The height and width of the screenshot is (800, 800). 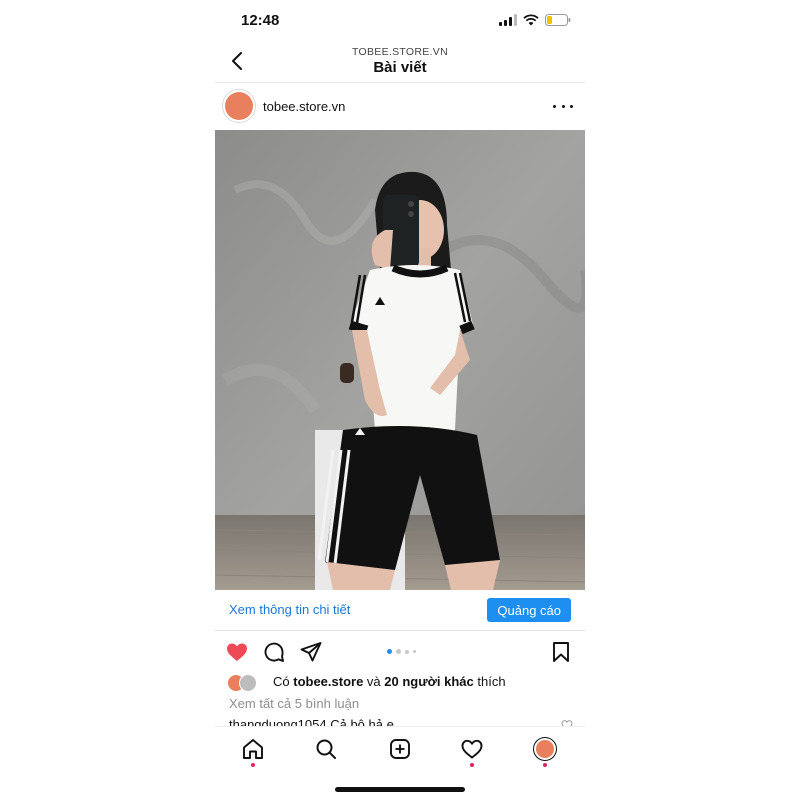 I want to click on post-actions, so click(x=400, y=652).